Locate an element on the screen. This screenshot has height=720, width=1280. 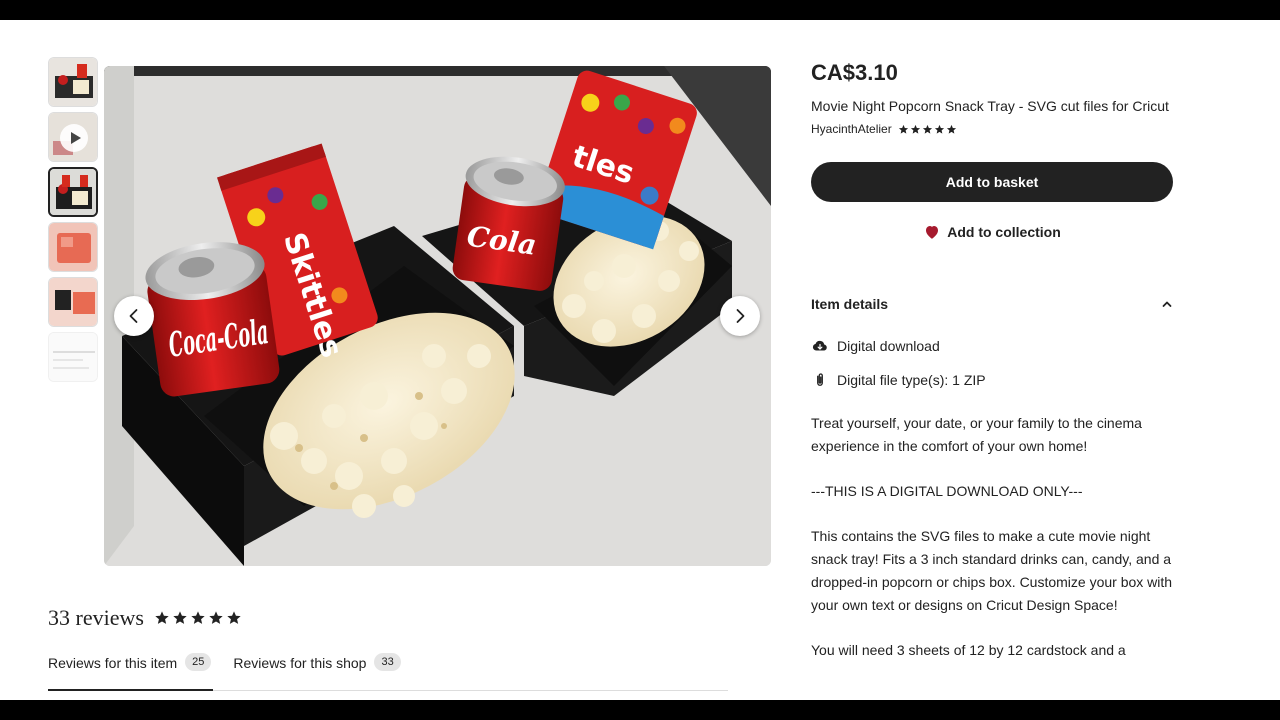
add-to-basket-button: Add to basket is located at coordinates (992, 182).